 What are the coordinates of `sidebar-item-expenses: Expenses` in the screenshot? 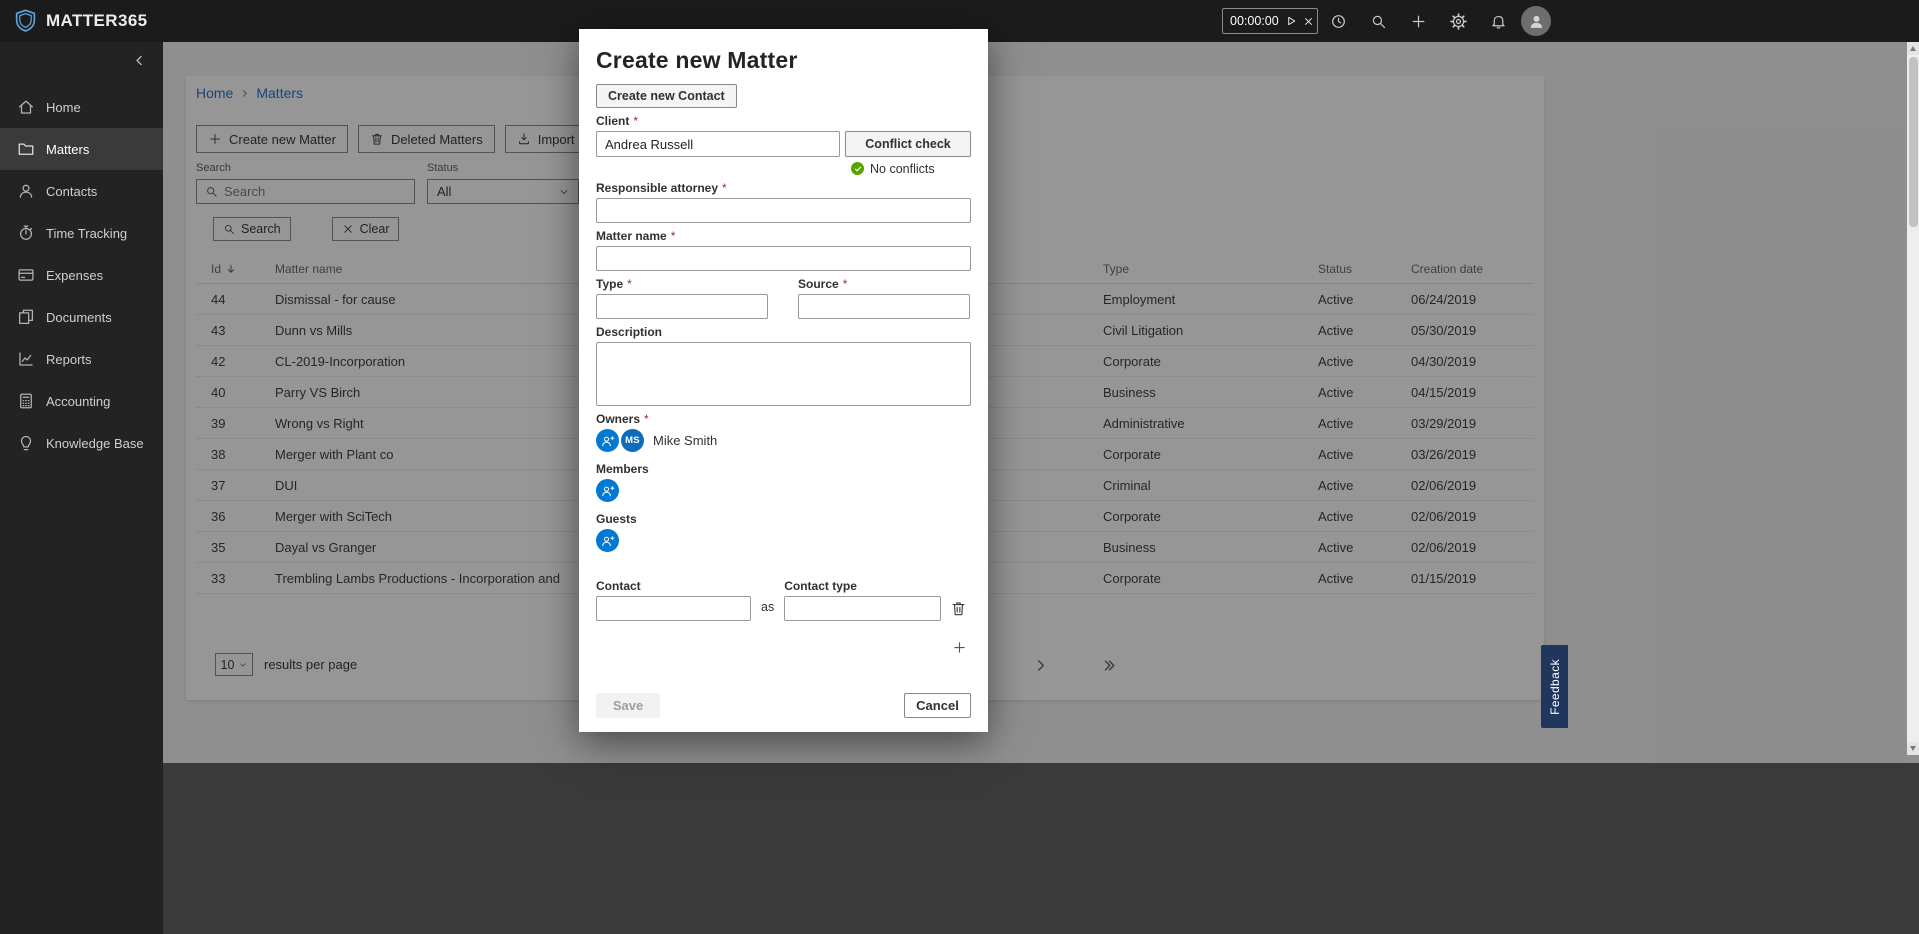 It's located at (81, 275).